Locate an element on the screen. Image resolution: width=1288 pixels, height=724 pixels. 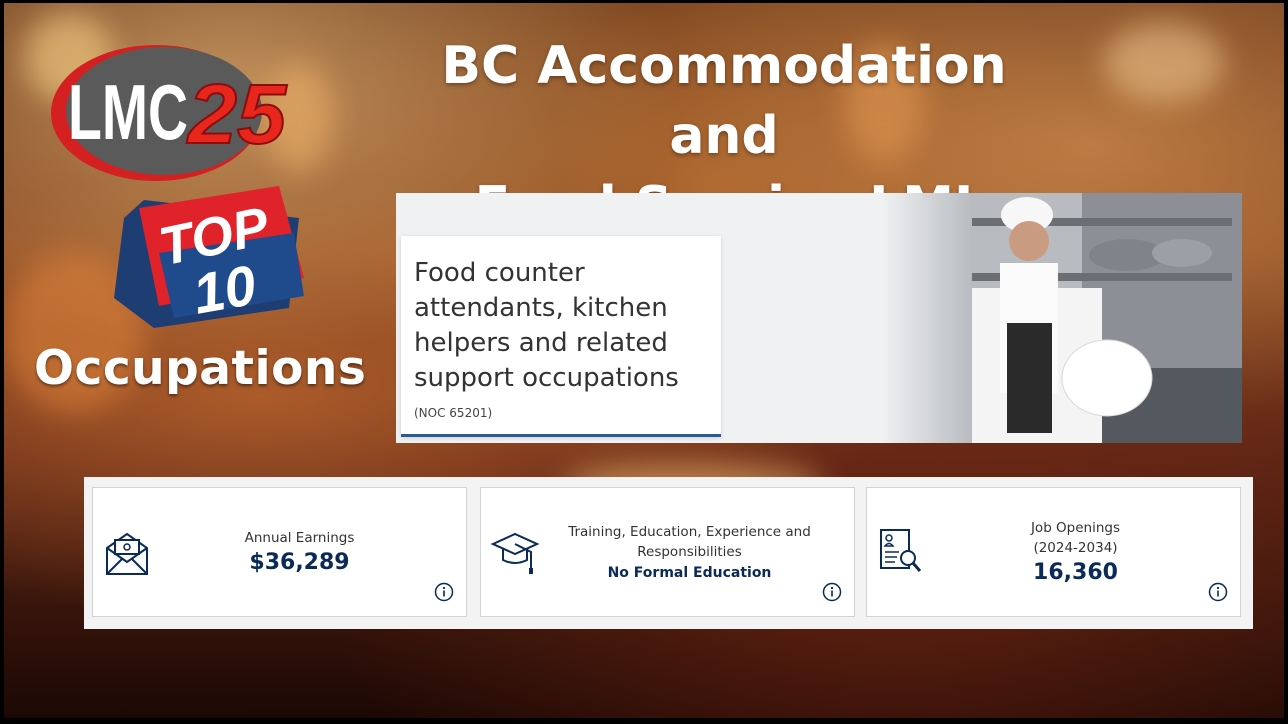
envelope-money-icon is located at coordinates (127, 553).